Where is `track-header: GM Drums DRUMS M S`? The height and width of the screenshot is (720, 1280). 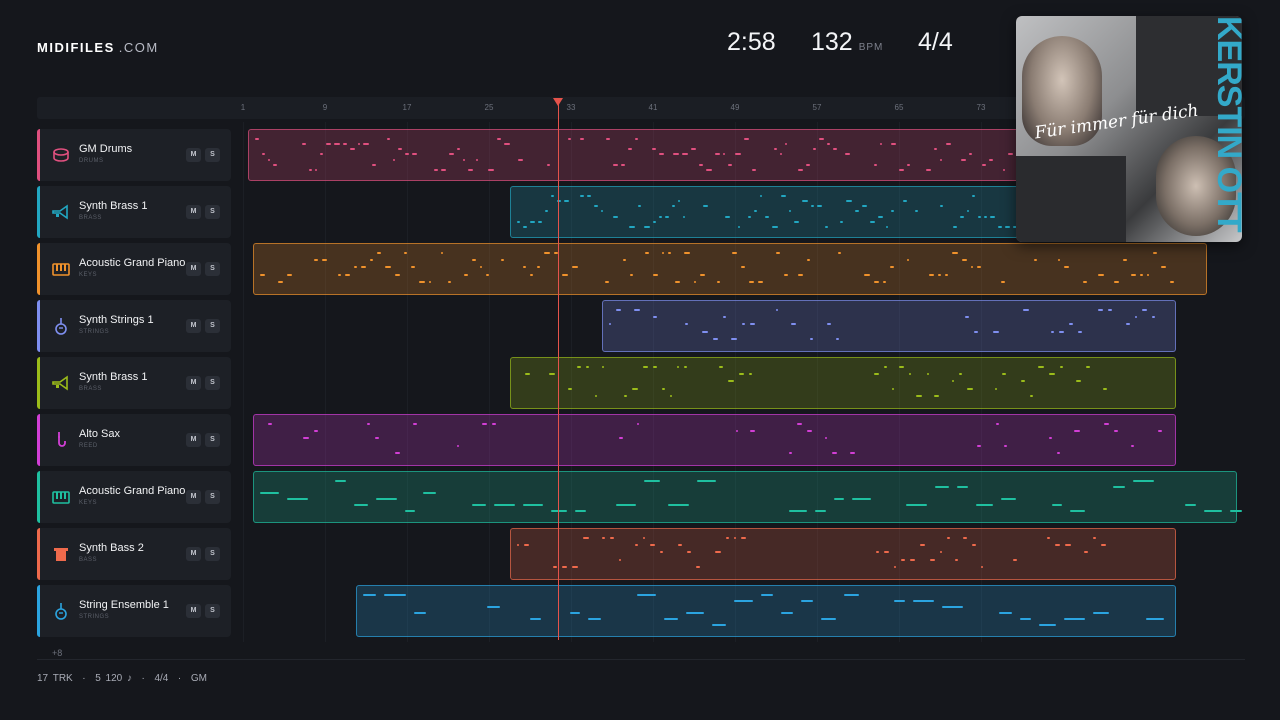
track-header: GM Drums DRUMS M S is located at coordinates (134, 155).